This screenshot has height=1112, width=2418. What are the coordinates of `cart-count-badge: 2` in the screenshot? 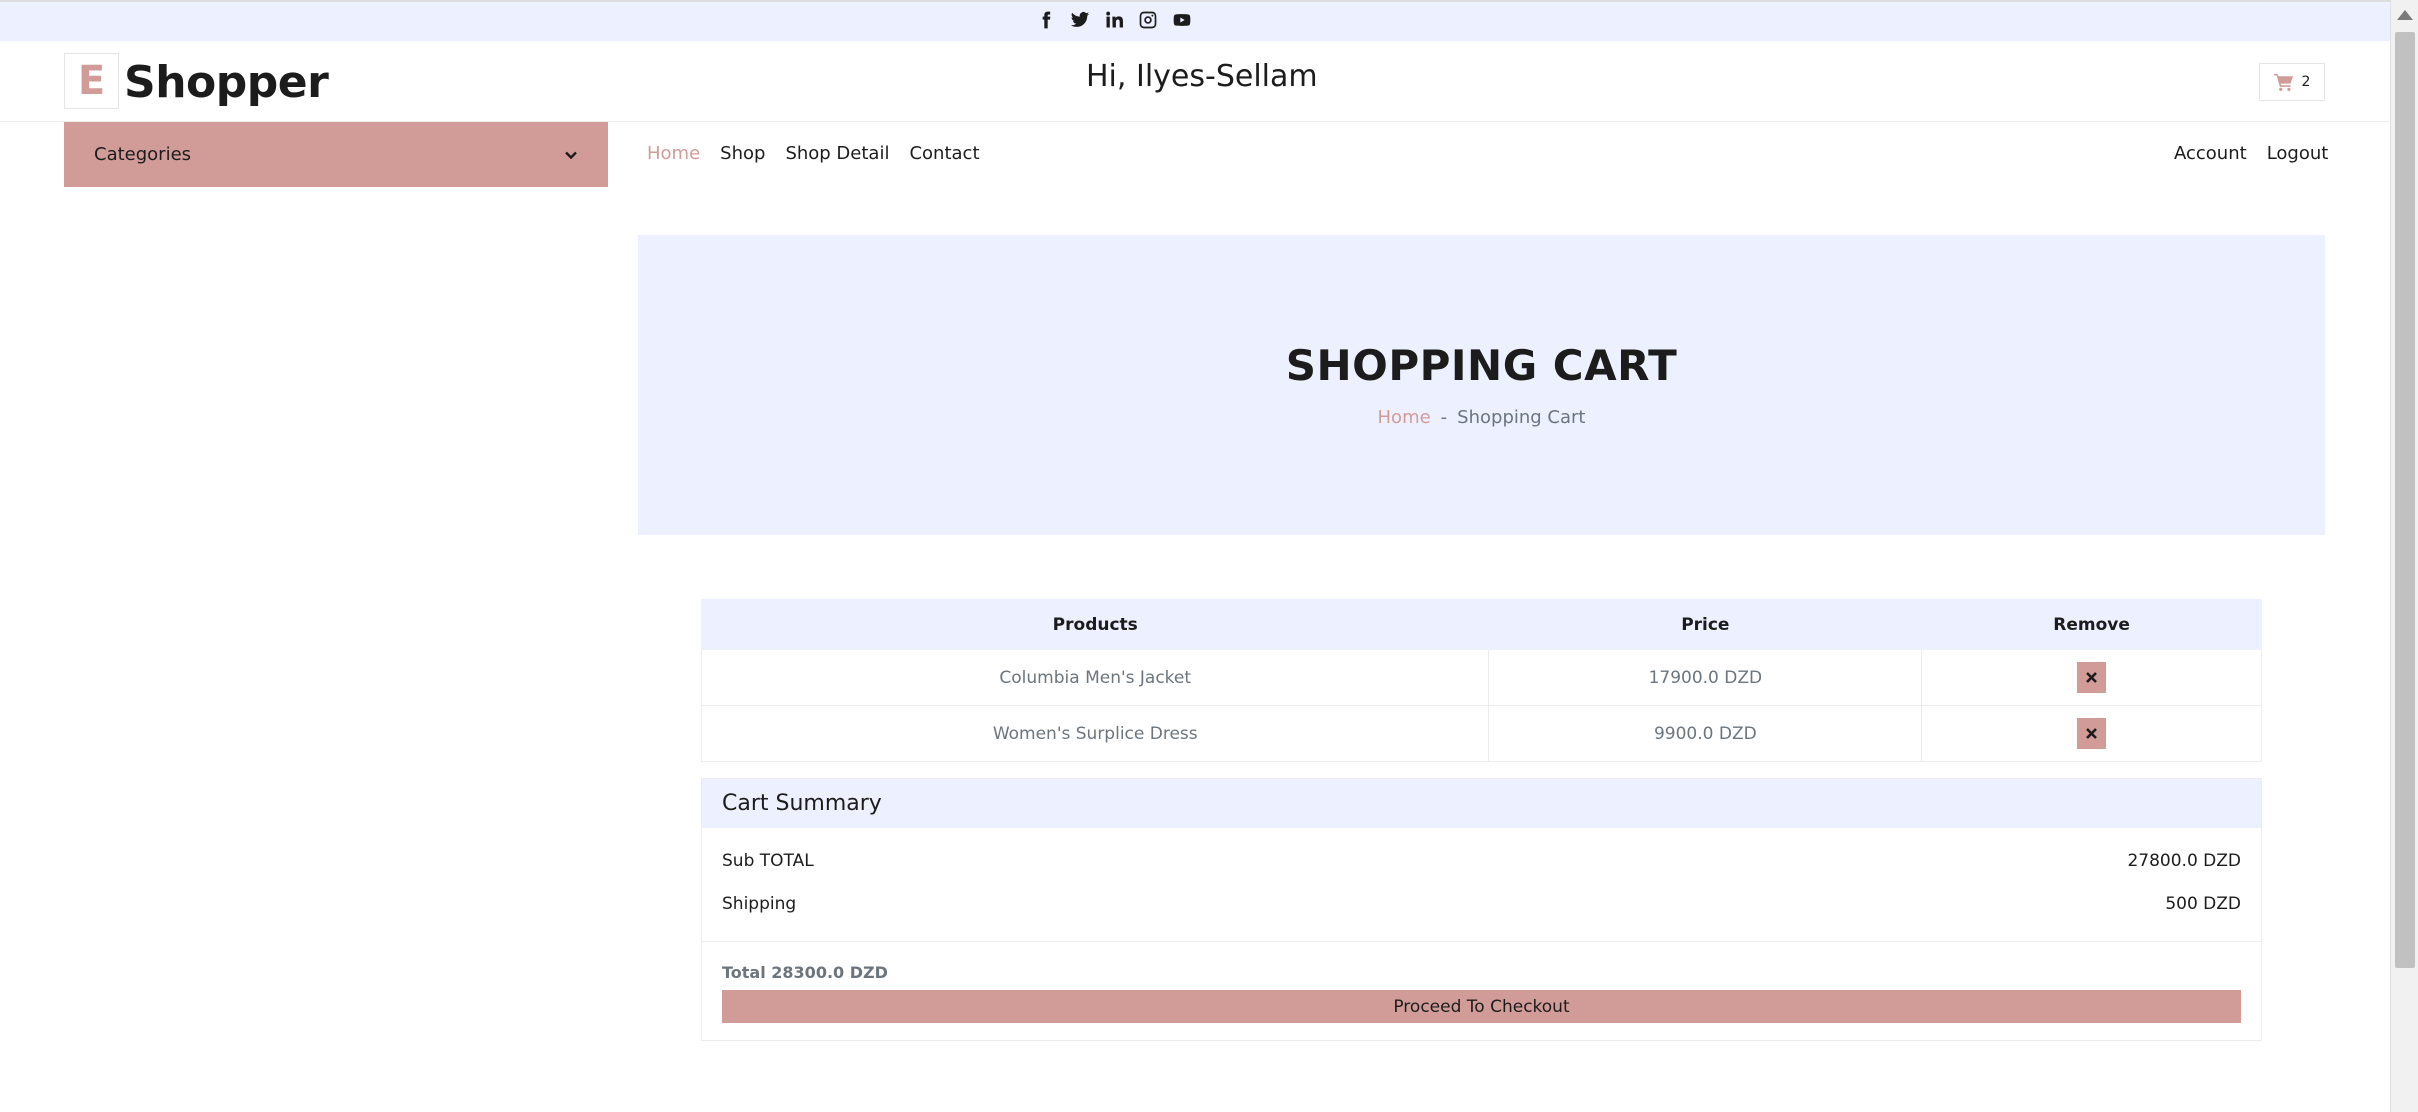 It's located at (2306, 82).